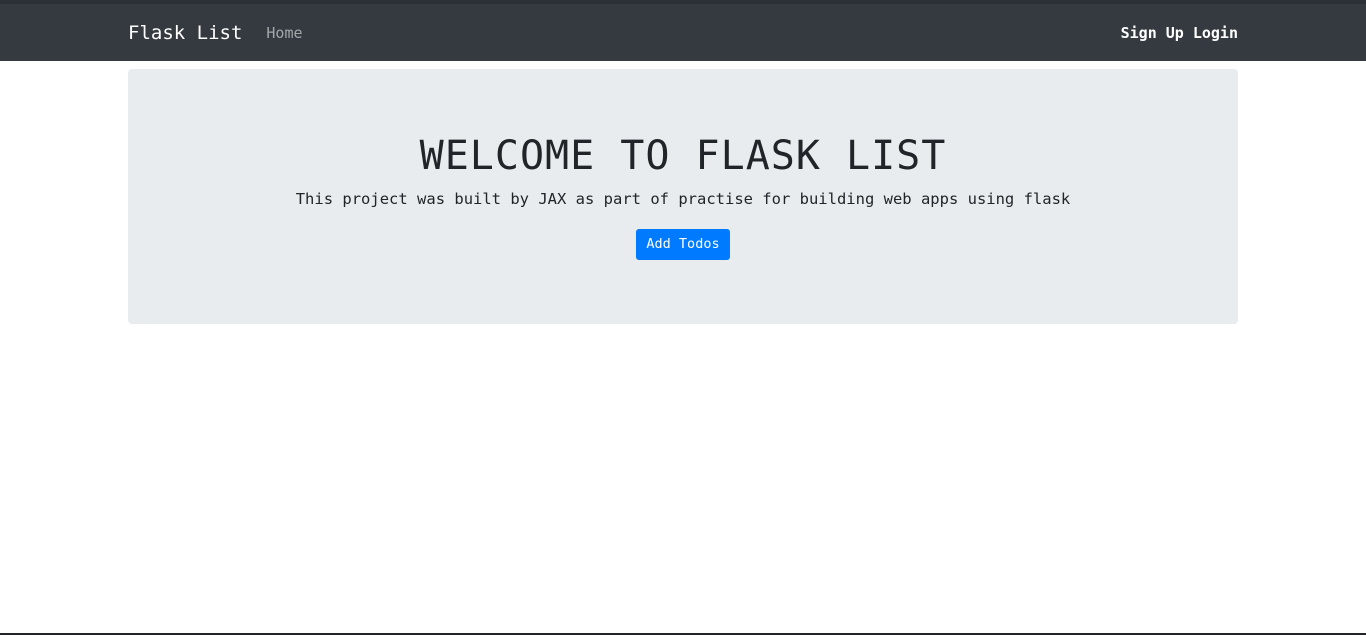 This screenshot has height=635, width=1366. I want to click on navbar-right: Sign Up Login, so click(1175, 33).